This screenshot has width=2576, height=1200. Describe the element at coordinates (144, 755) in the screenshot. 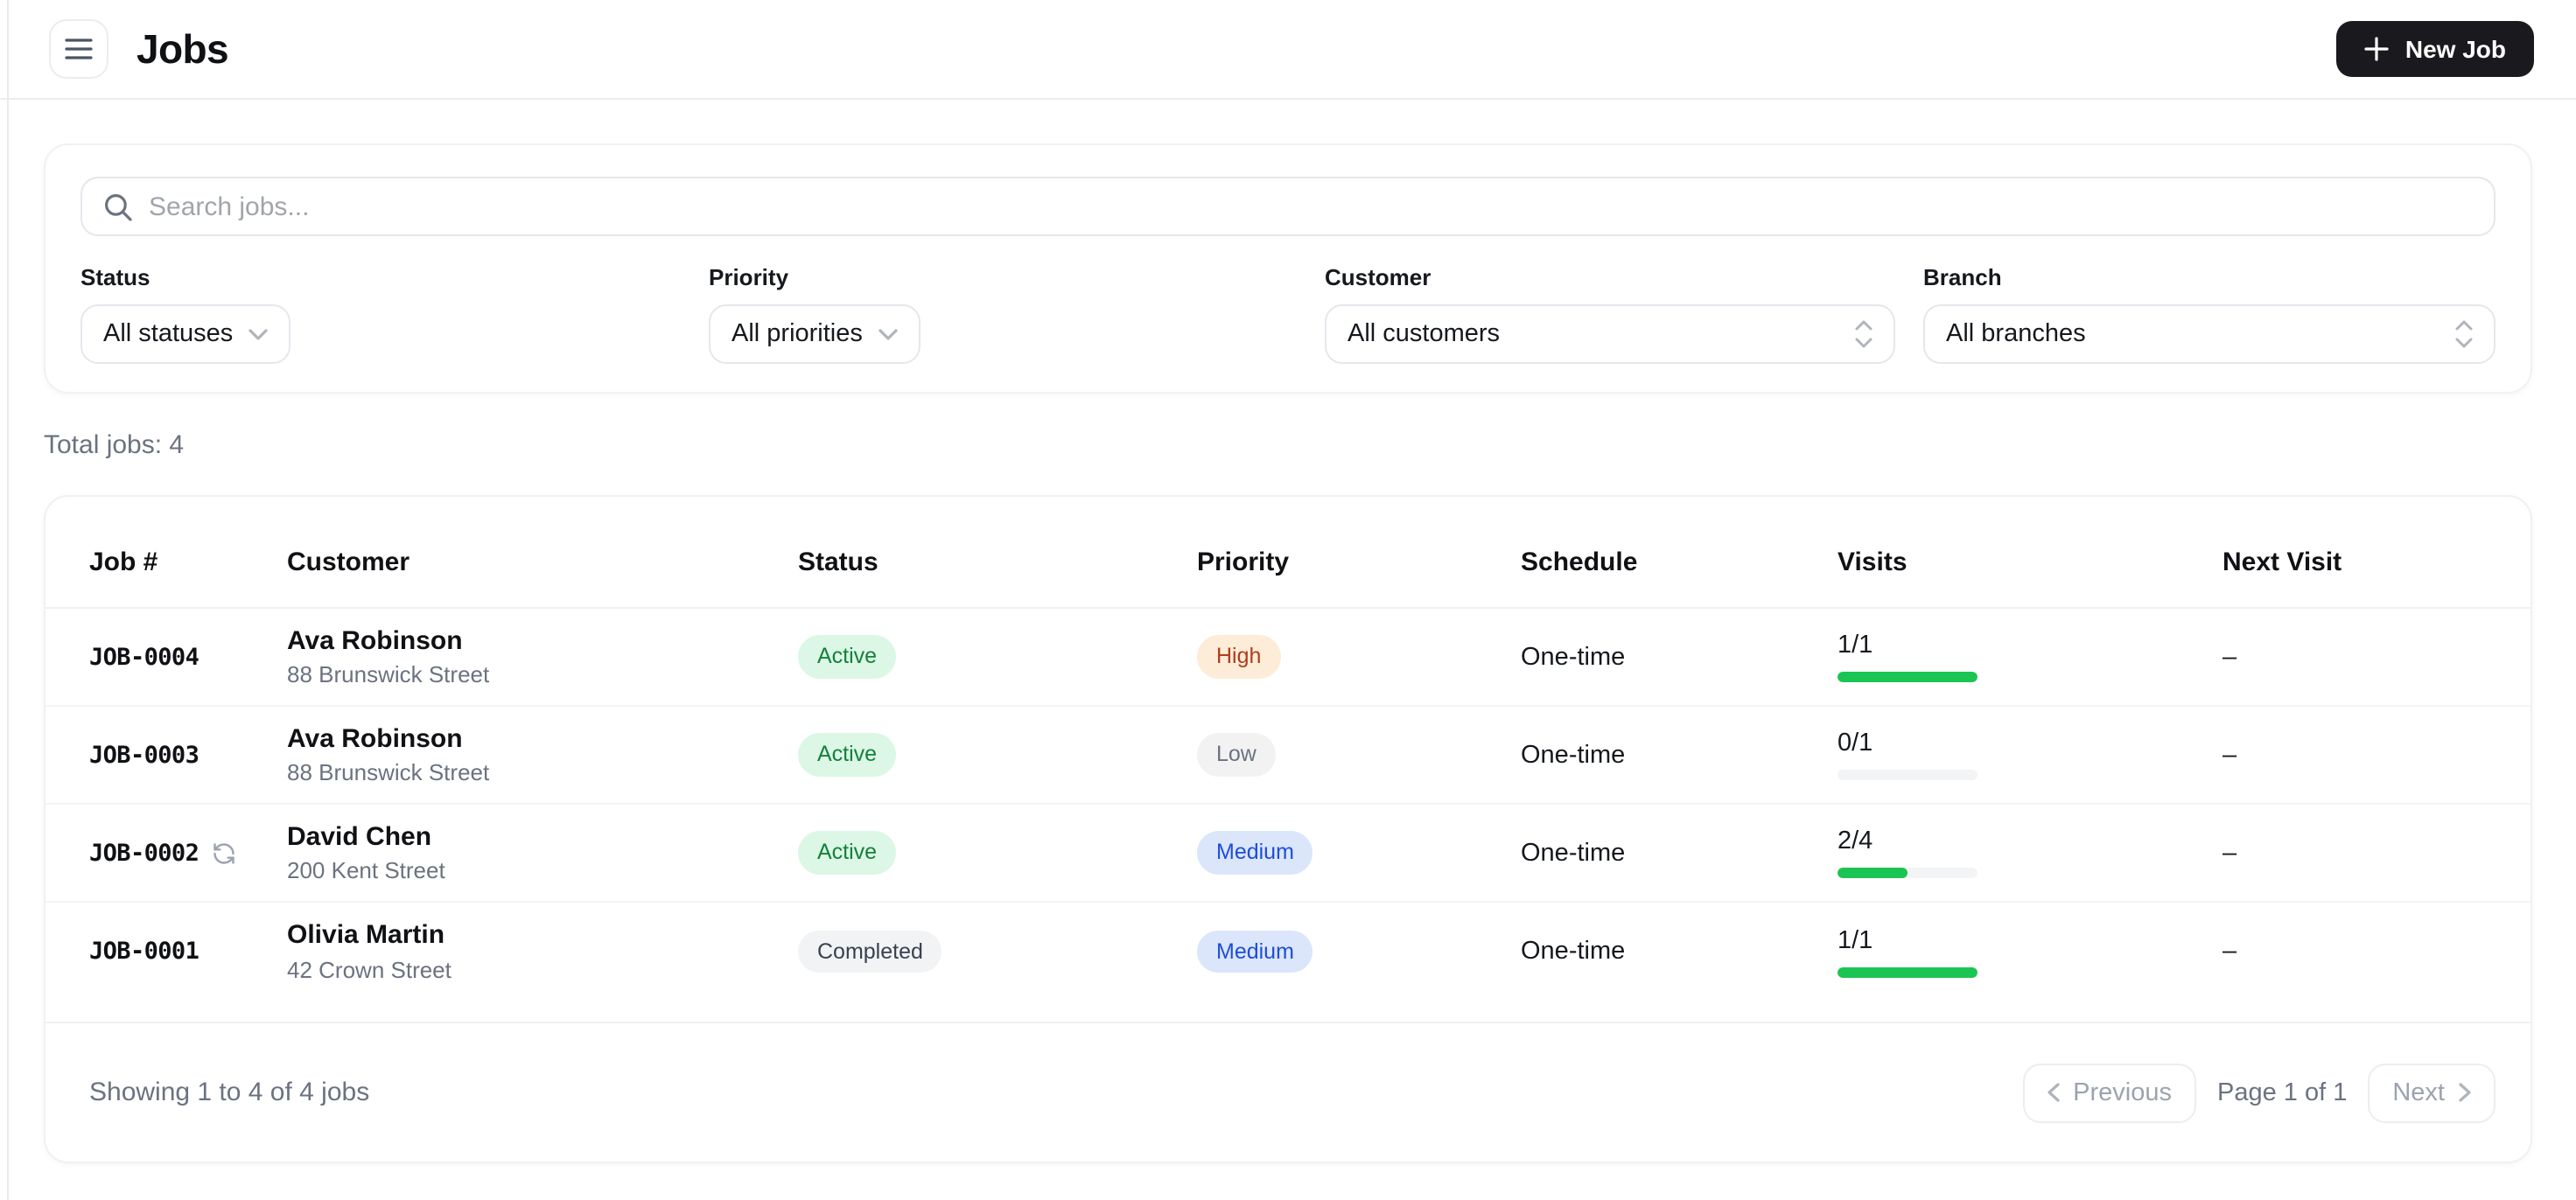

I see `job-number-text: JOB-0003` at that location.